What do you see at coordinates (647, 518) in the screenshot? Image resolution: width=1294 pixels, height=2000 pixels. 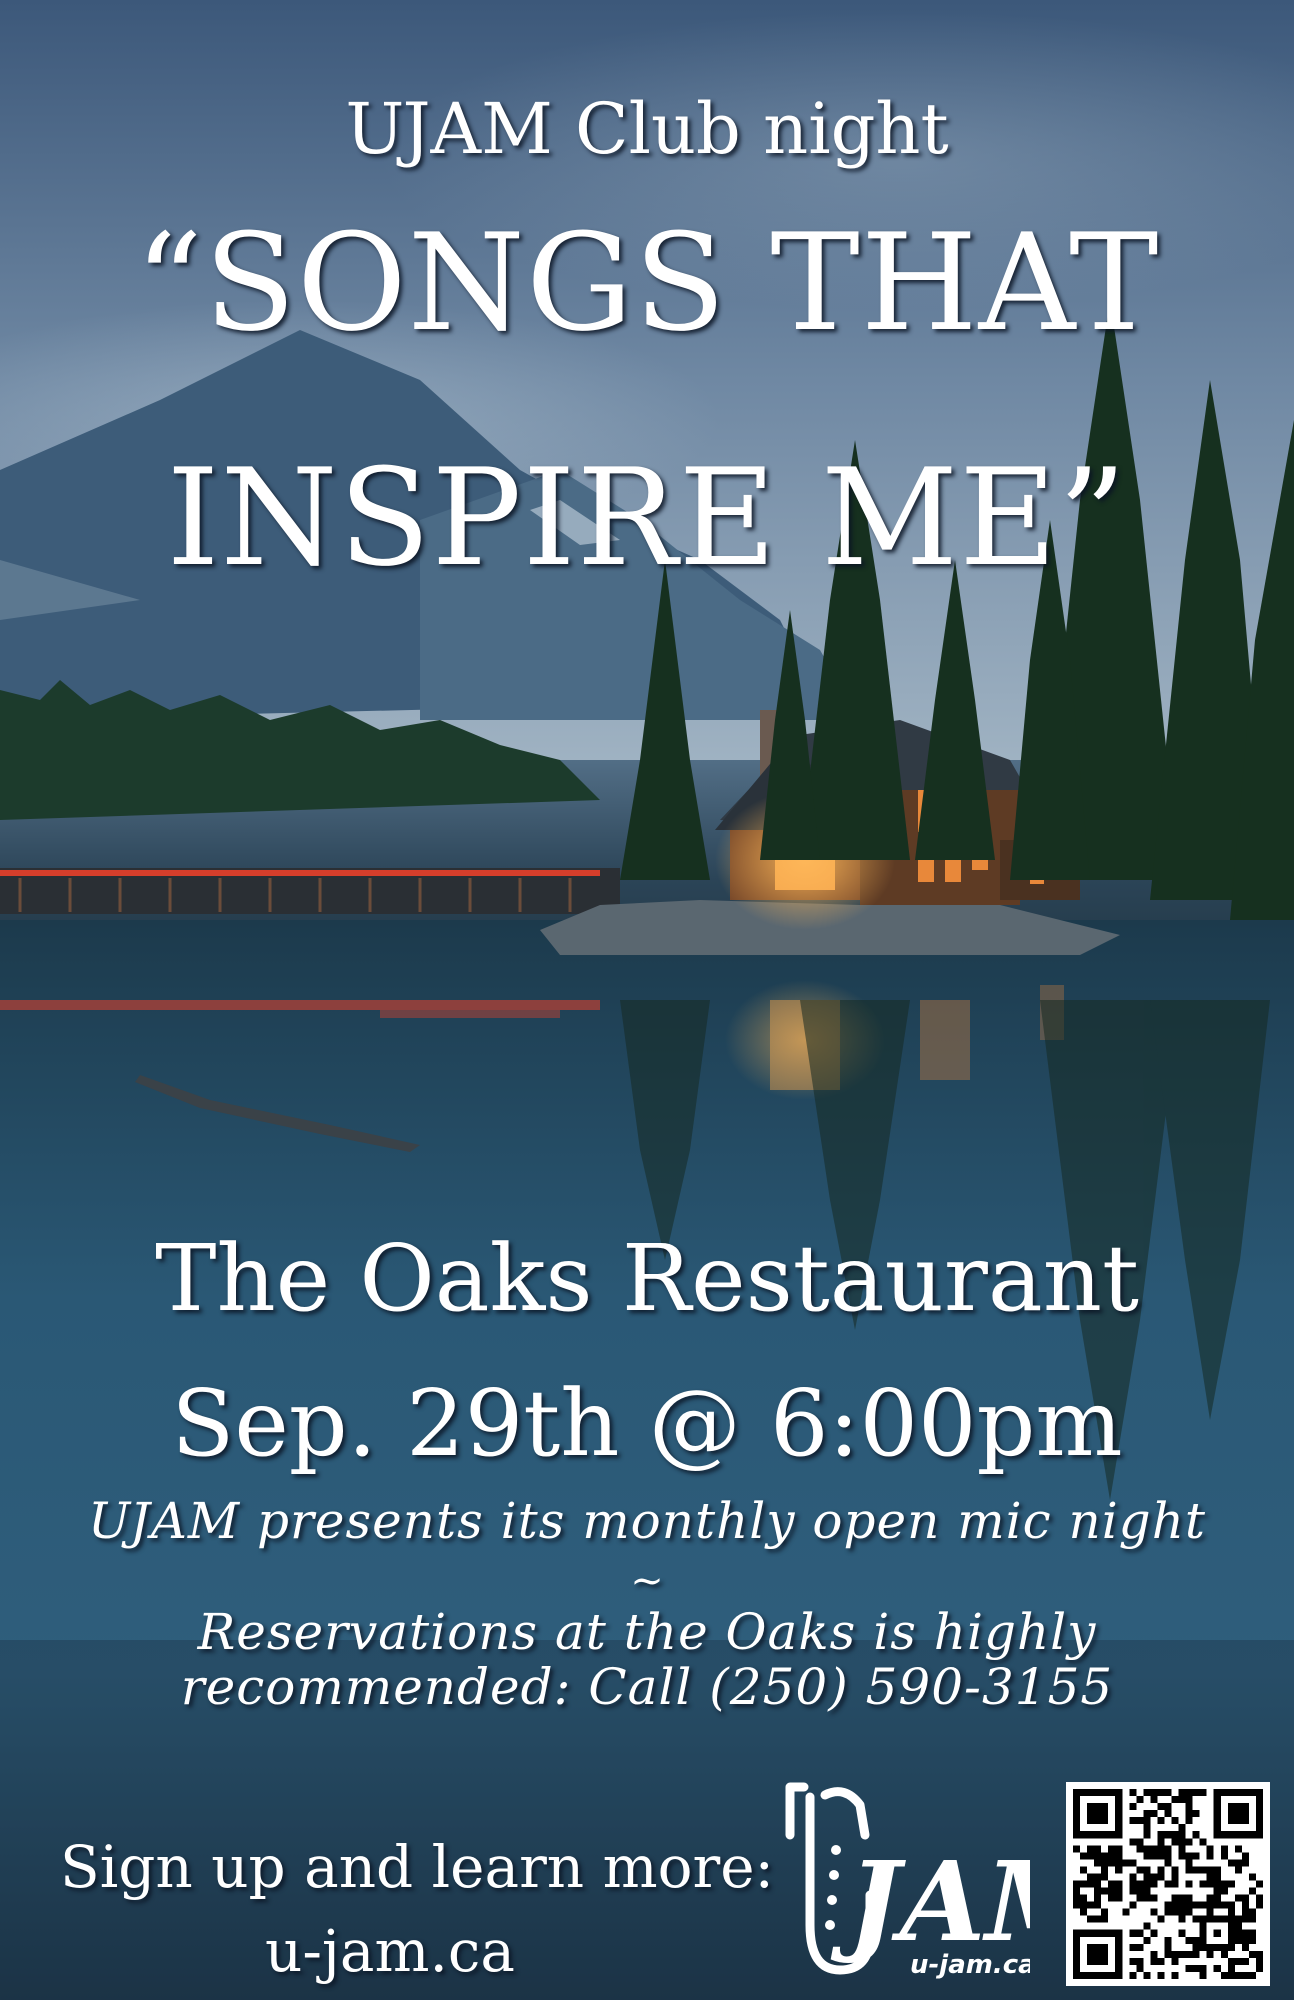 I see `event-title-line-2: INSPIRE ME”` at bounding box center [647, 518].